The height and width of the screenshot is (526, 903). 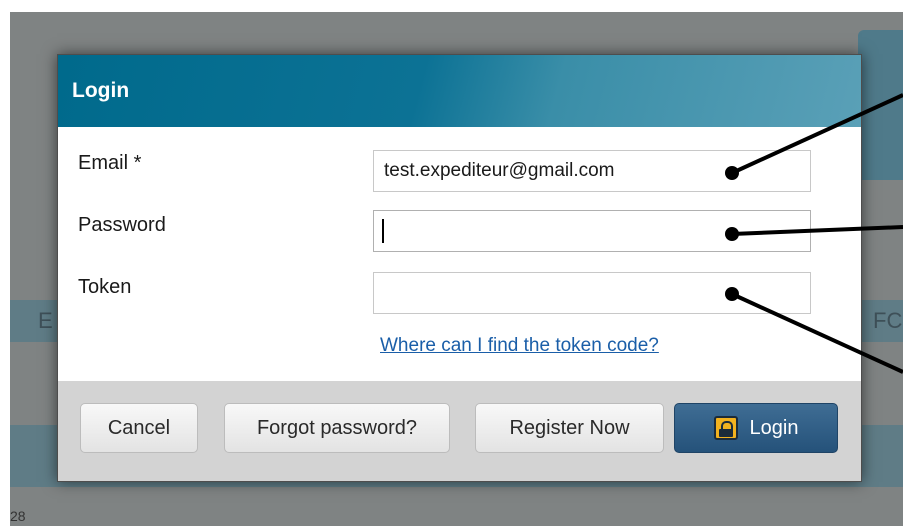 What do you see at coordinates (817, 230) in the screenshot?
I see `pointer-line-password` at bounding box center [817, 230].